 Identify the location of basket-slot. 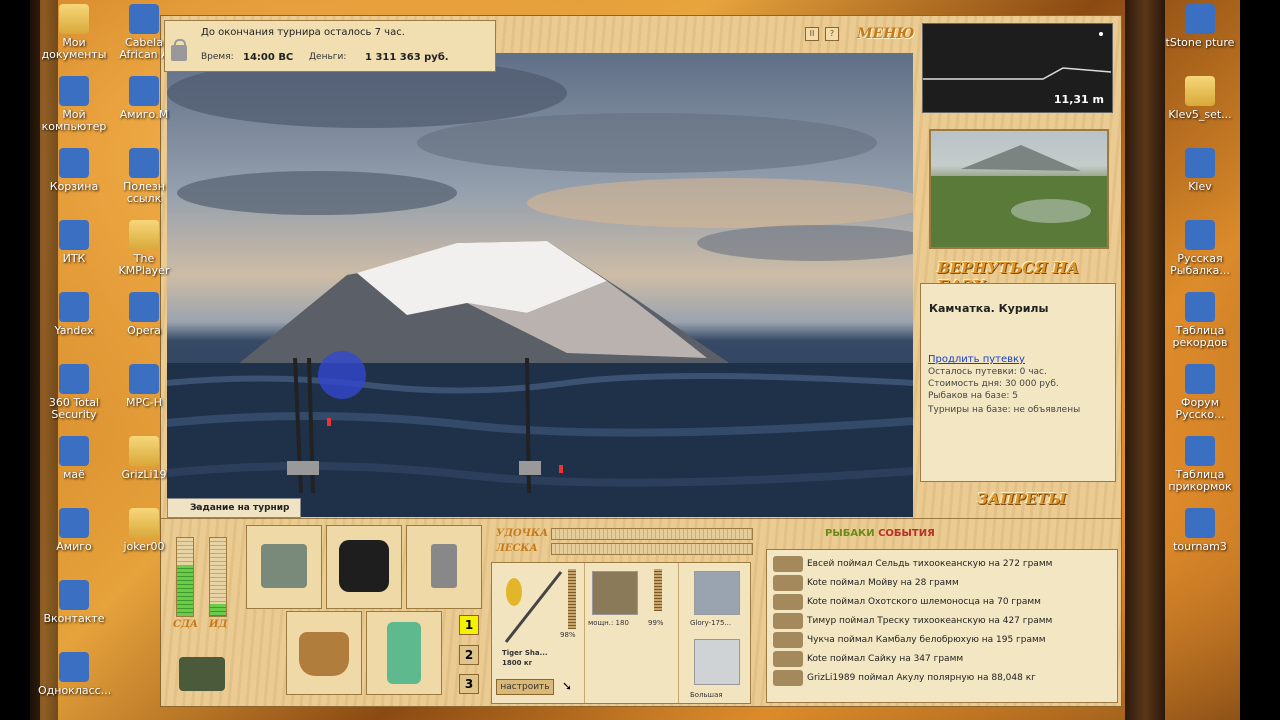
(324, 653).